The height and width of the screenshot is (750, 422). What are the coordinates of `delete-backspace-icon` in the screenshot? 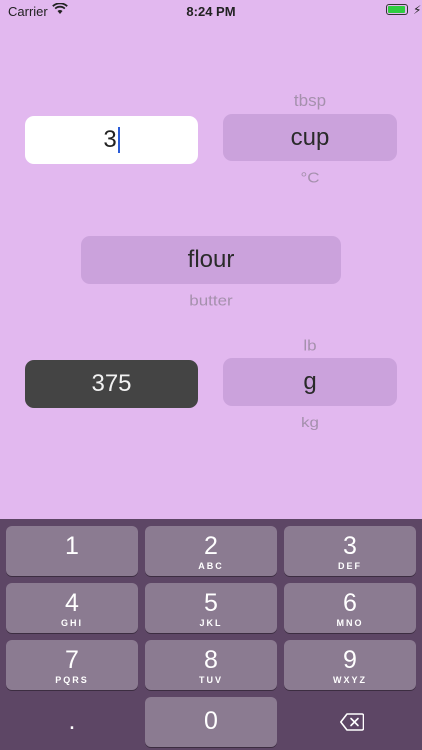 It's located at (352, 724).